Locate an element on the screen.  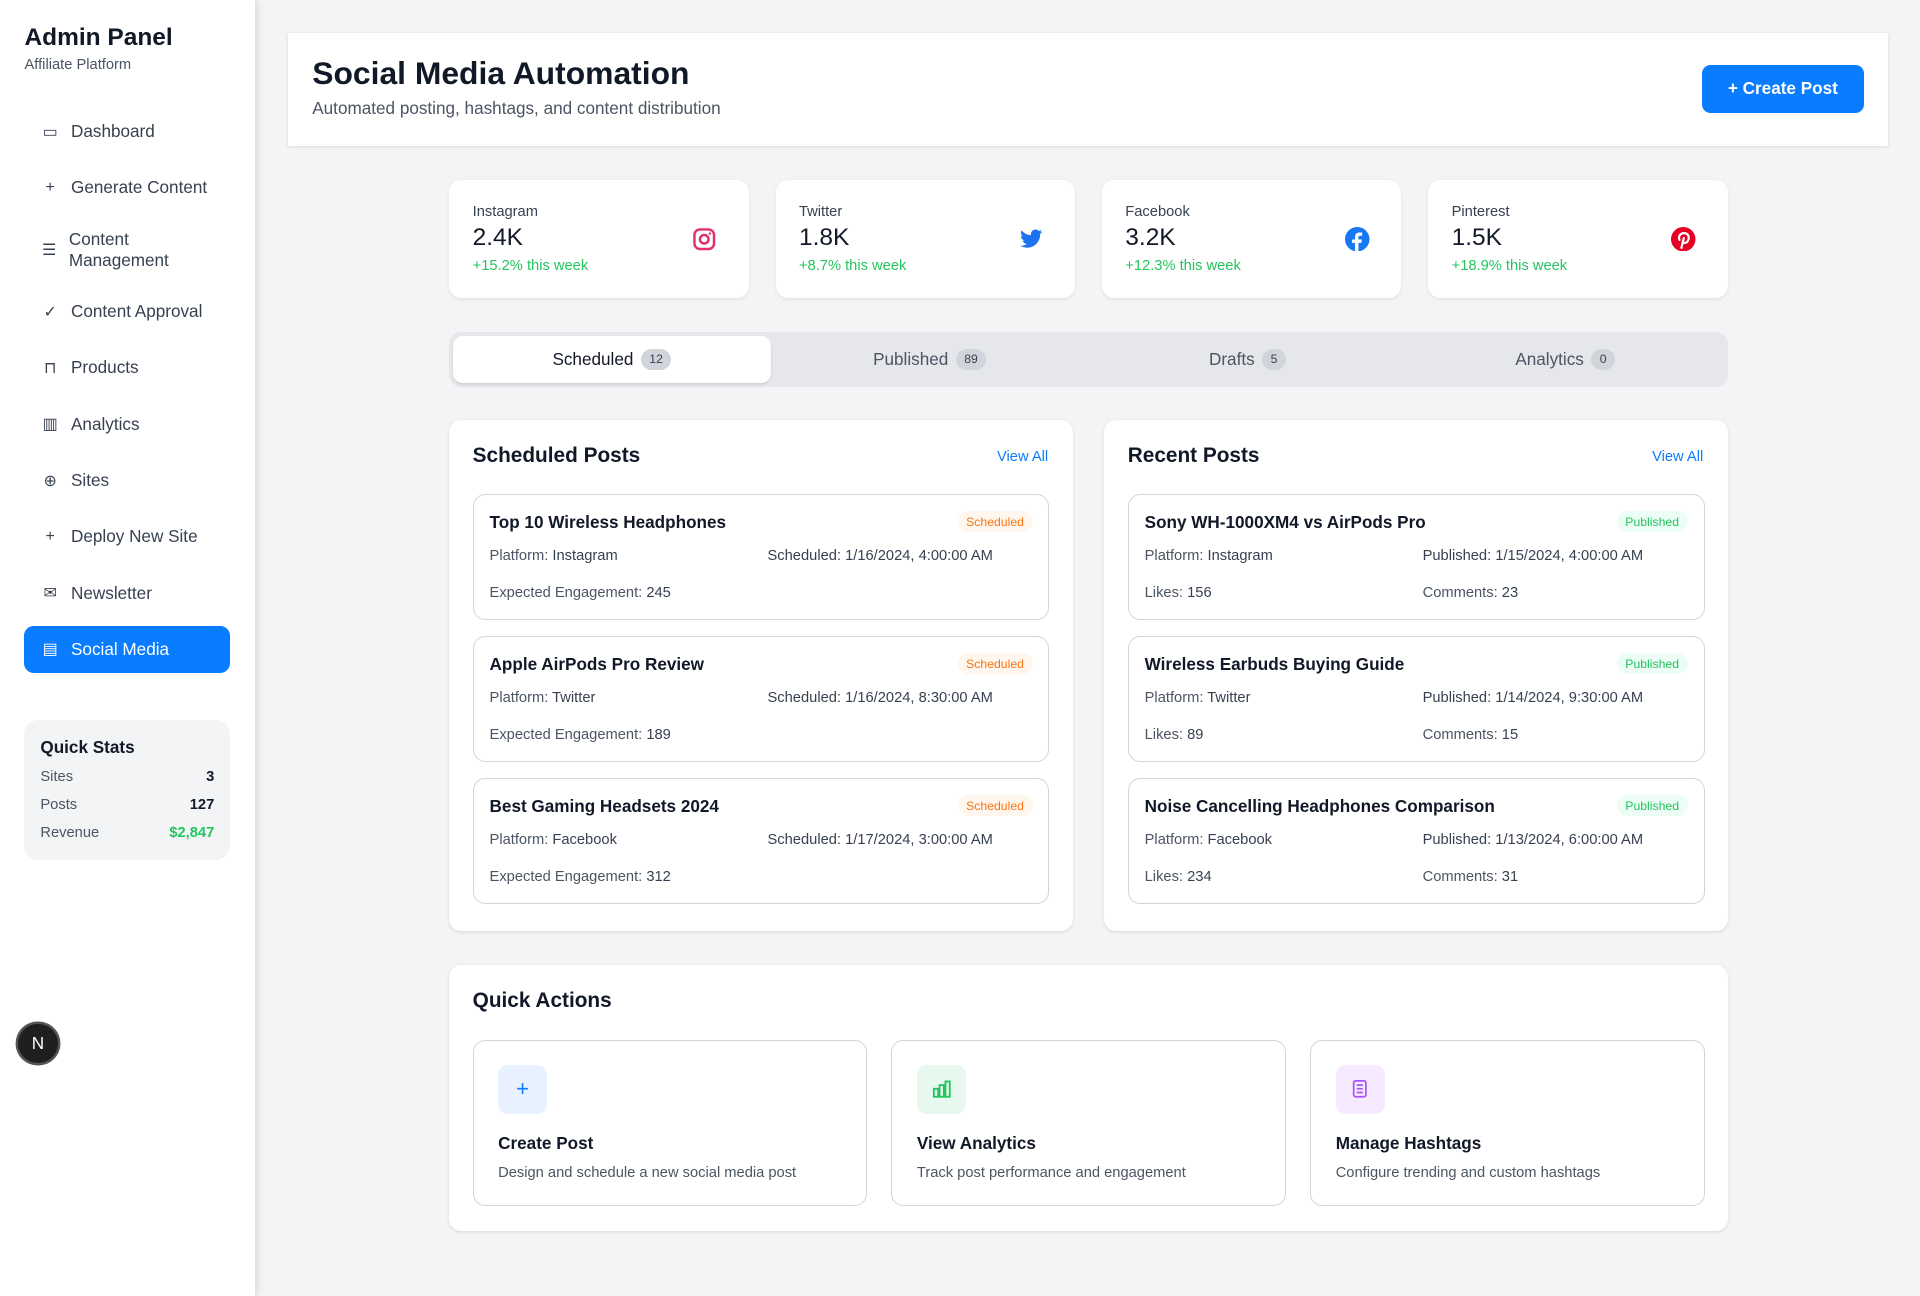
sidebar-item-deploy-new-site: + Deploy New Site is located at coordinates (127, 537).